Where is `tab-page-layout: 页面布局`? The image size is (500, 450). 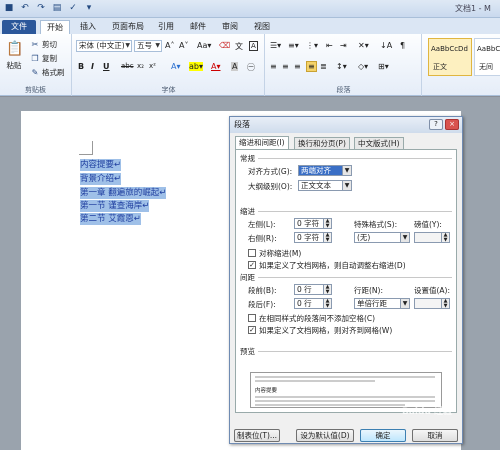 tab-page-layout: 页面布局 is located at coordinates (128, 27).